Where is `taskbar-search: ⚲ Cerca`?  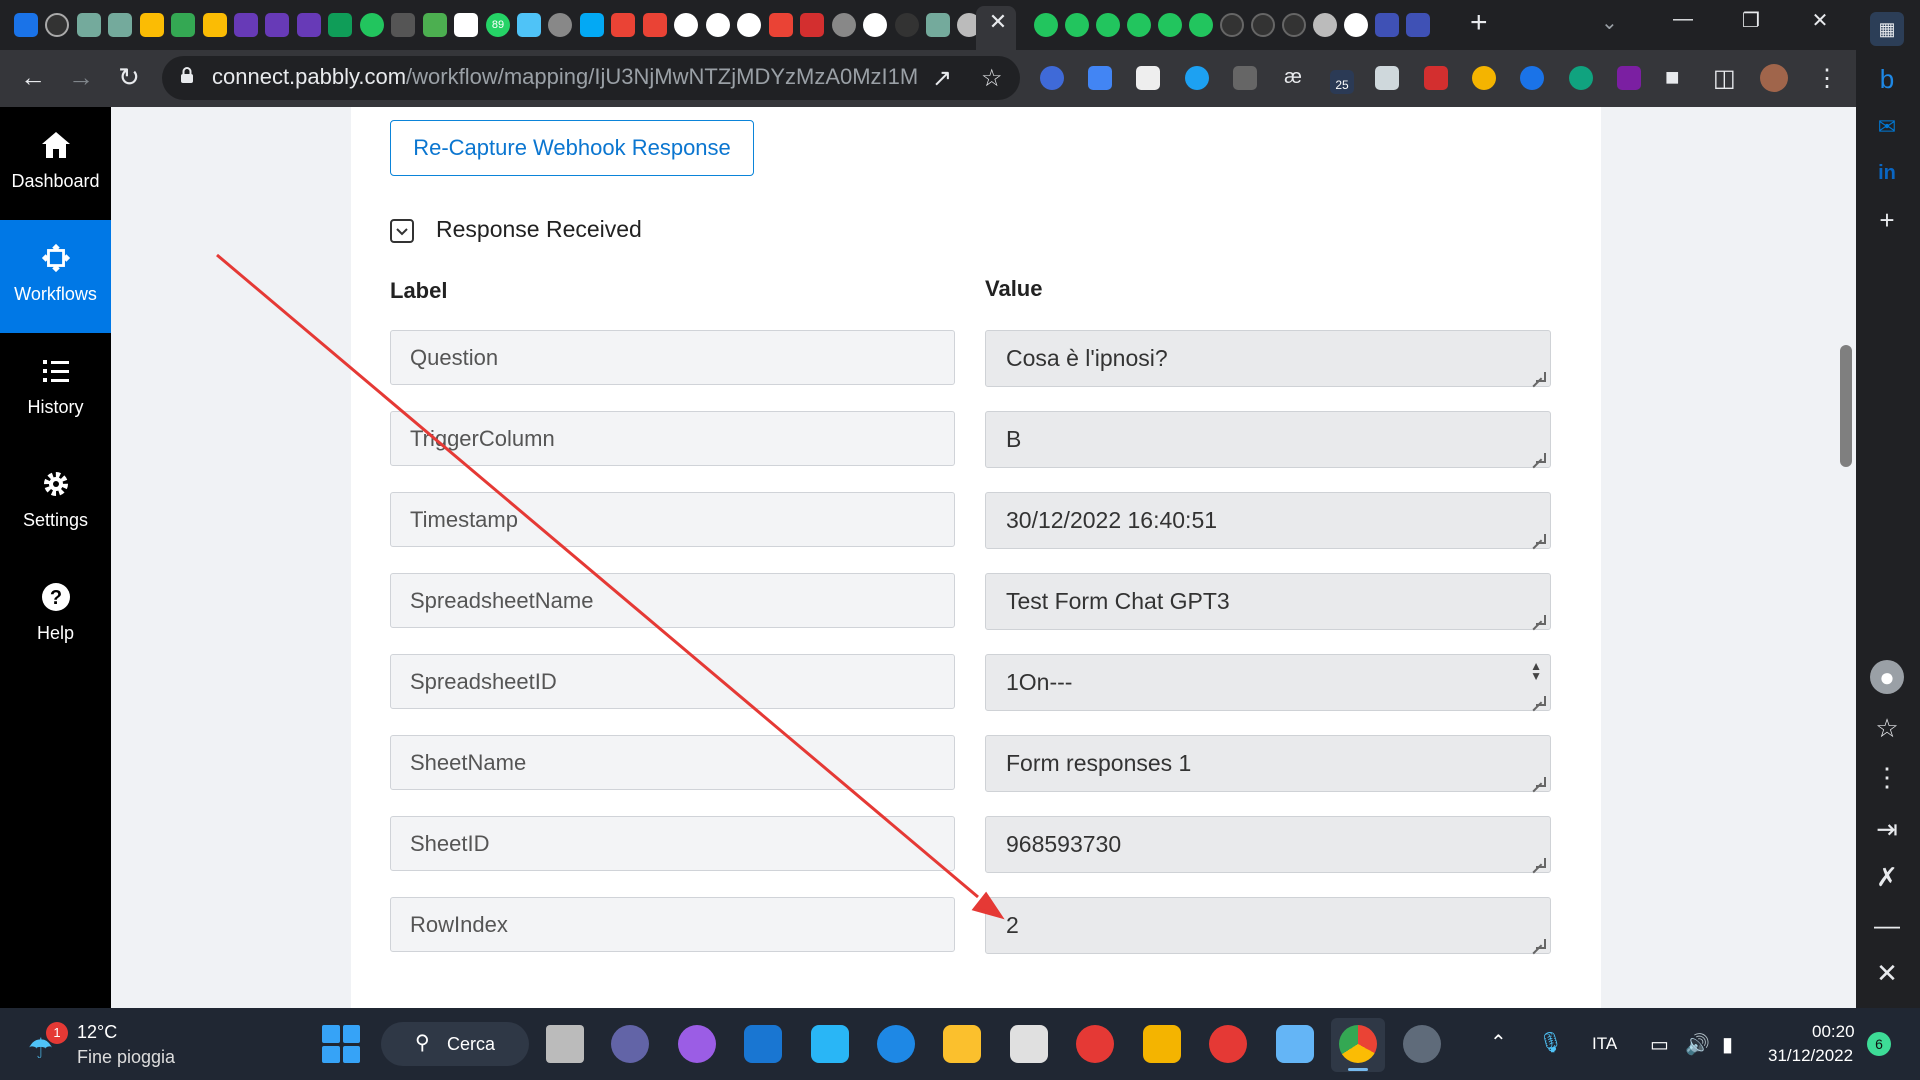 taskbar-search: ⚲ Cerca is located at coordinates (455, 1044).